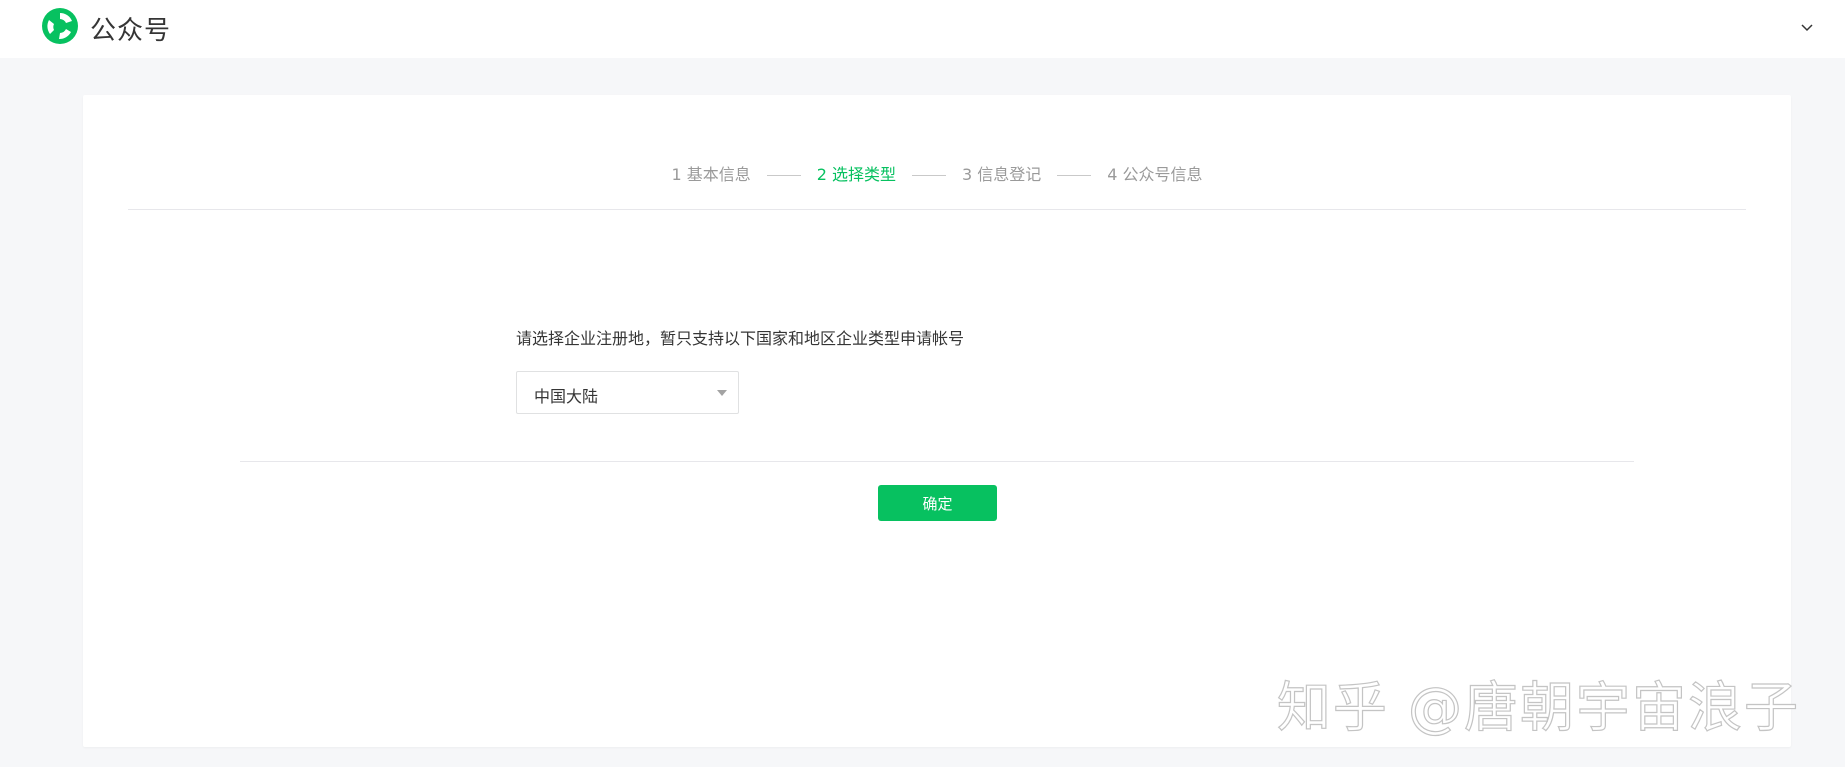 The image size is (1845, 767). Describe the element at coordinates (922, 29) in the screenshot. I see `top-bar: 公众号` at that location.